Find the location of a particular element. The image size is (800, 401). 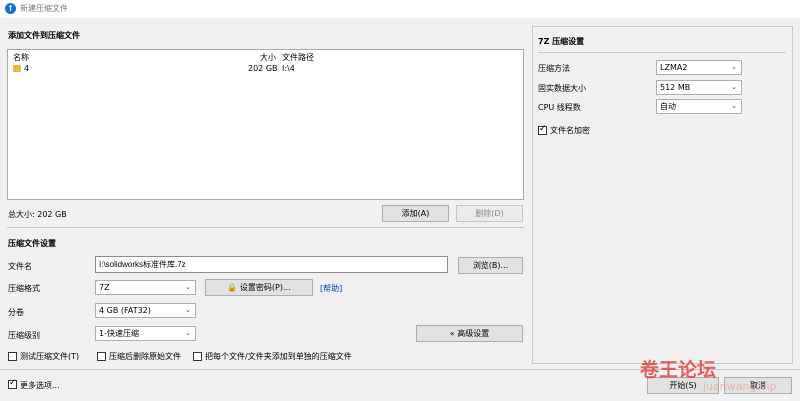

separate-archive-checkbox is located at coordinates (197, 356).